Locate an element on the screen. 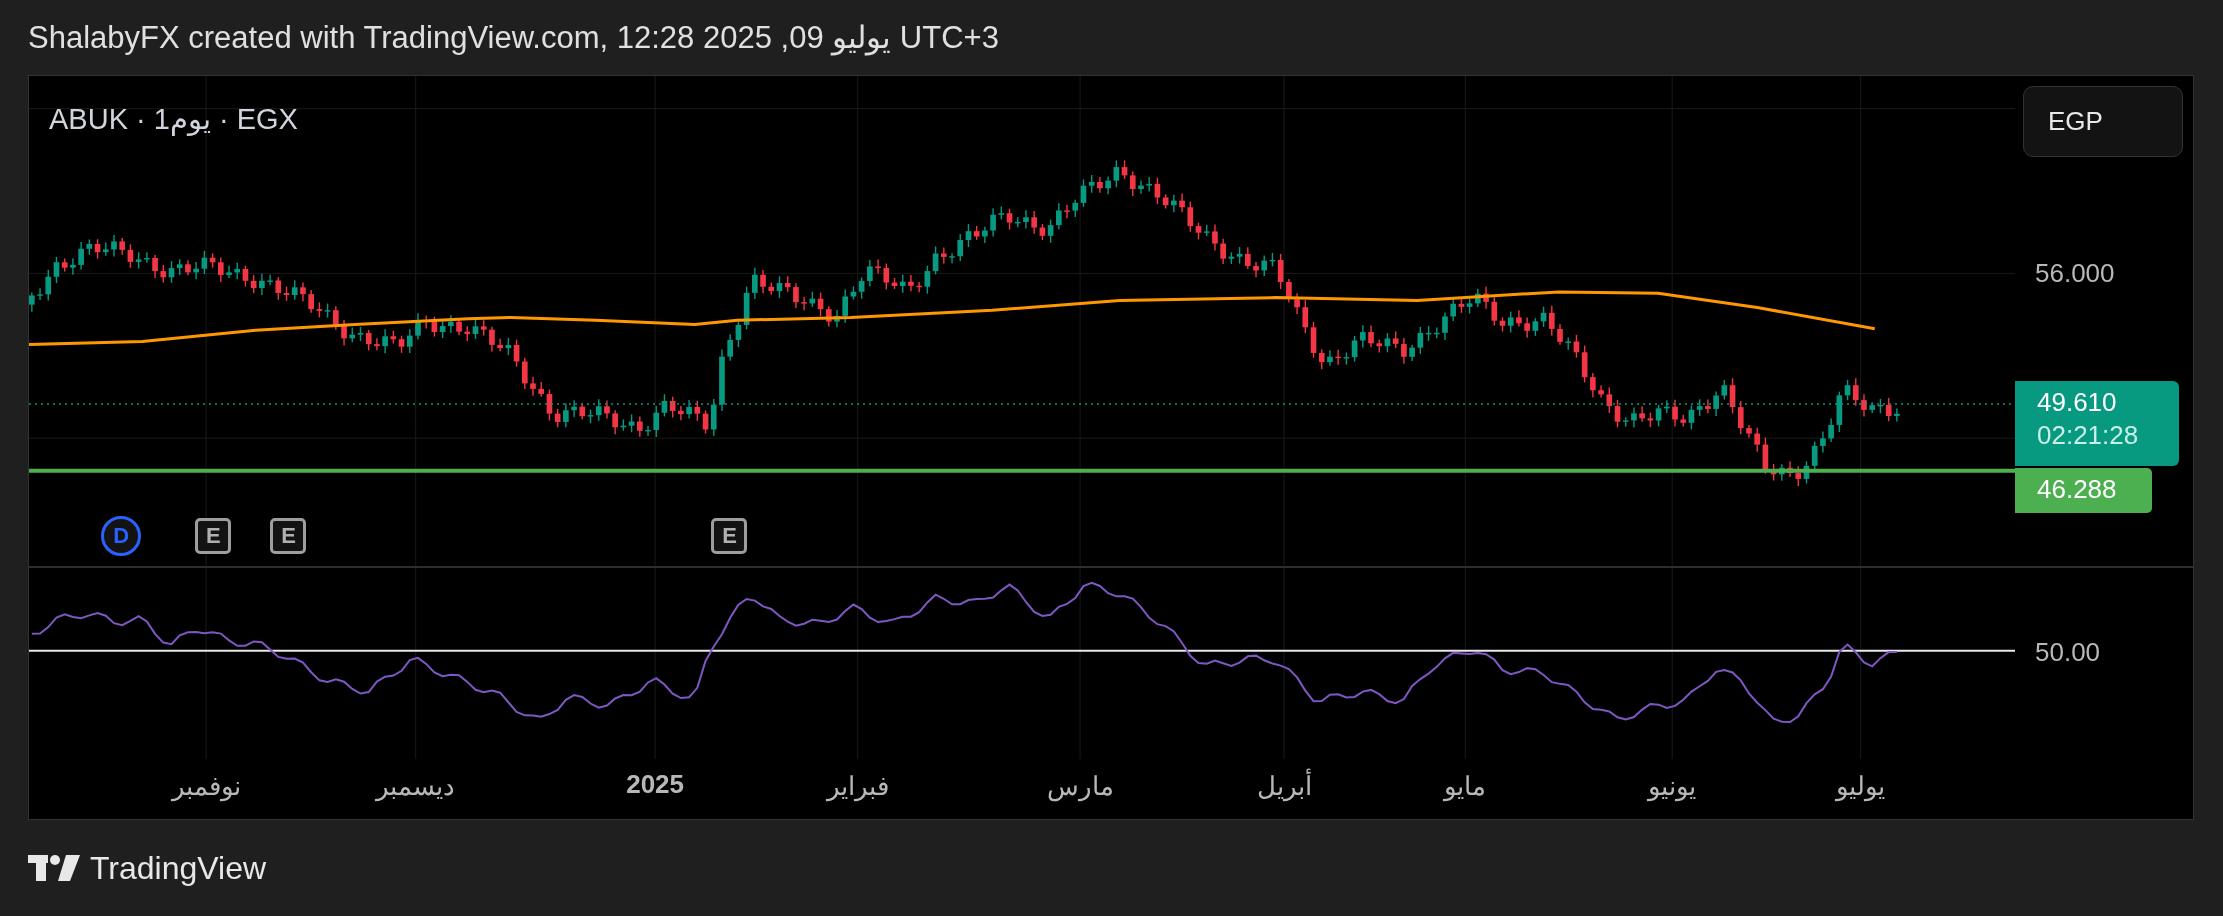 The image size is (2223, 916). chart-legend: ABUK · 1يوم · EGX is located at coordinates (173, 119).